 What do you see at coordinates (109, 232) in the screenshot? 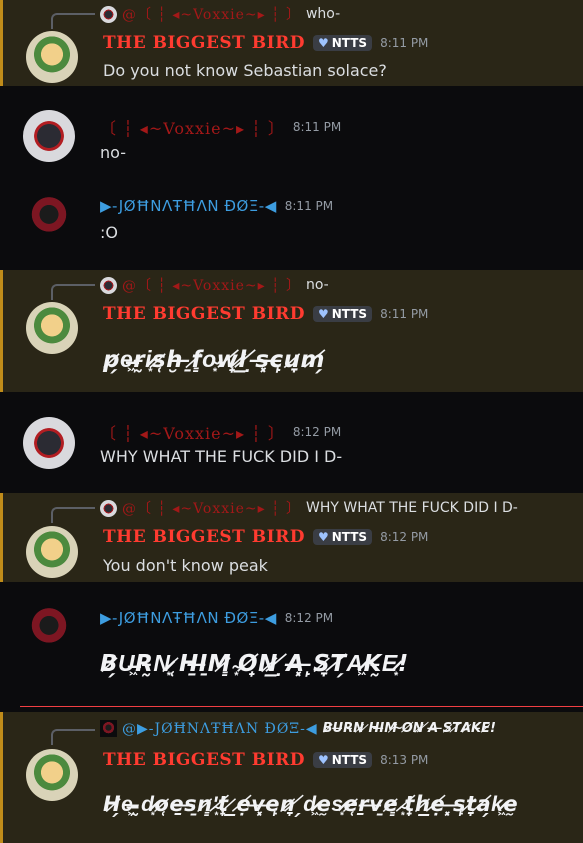
I see `message-content: :O` at bounding box center [109, 232].